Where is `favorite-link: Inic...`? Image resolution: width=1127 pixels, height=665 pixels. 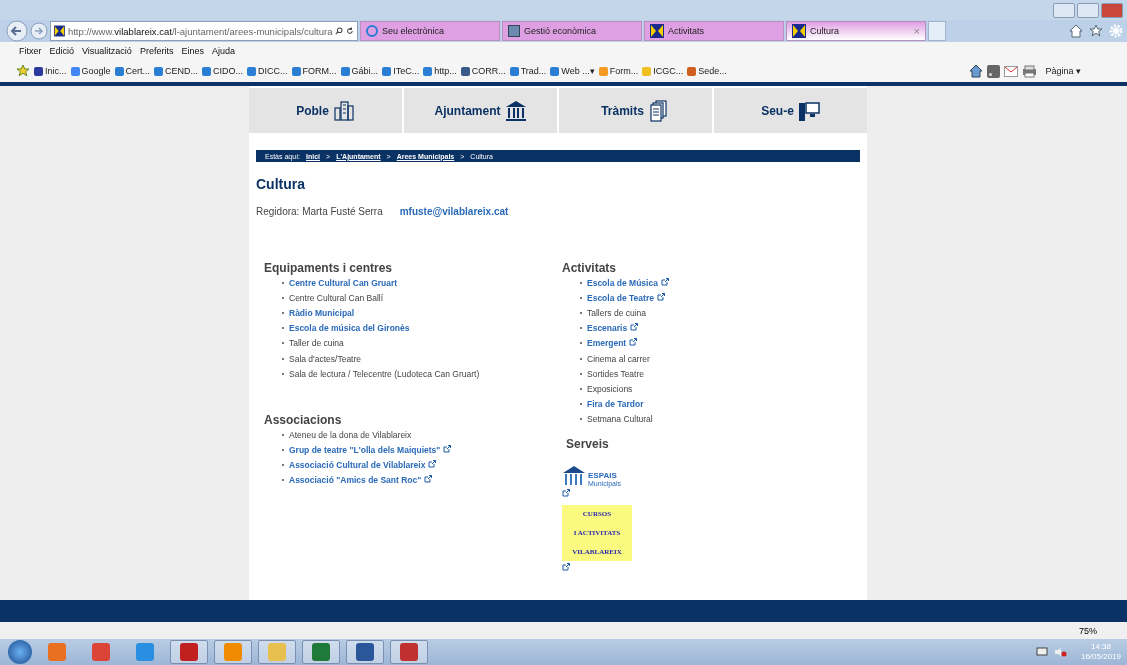 favorite-link: Inic... is located at coordinates (50, 71).